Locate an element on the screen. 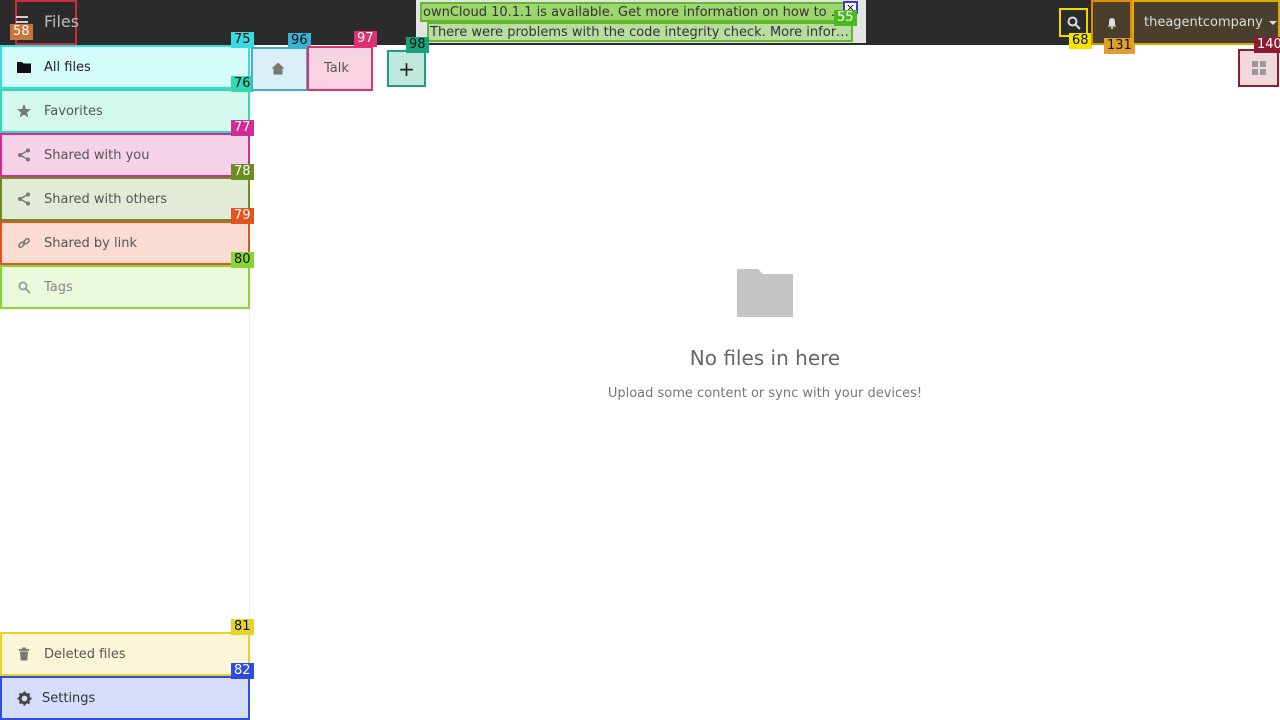 The height and width of the screenshot is (720, 1280). overlay-badge: 98 is located at coordinates (417, 45).